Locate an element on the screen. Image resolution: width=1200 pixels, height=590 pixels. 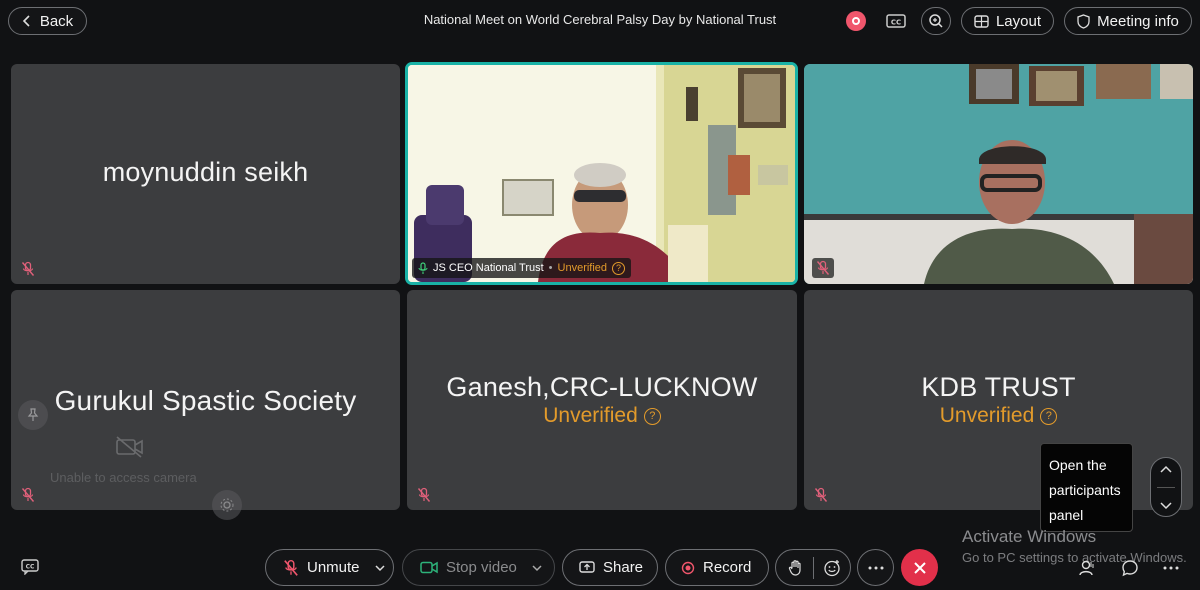
record-label: Record is located at coordinates (727, 567).